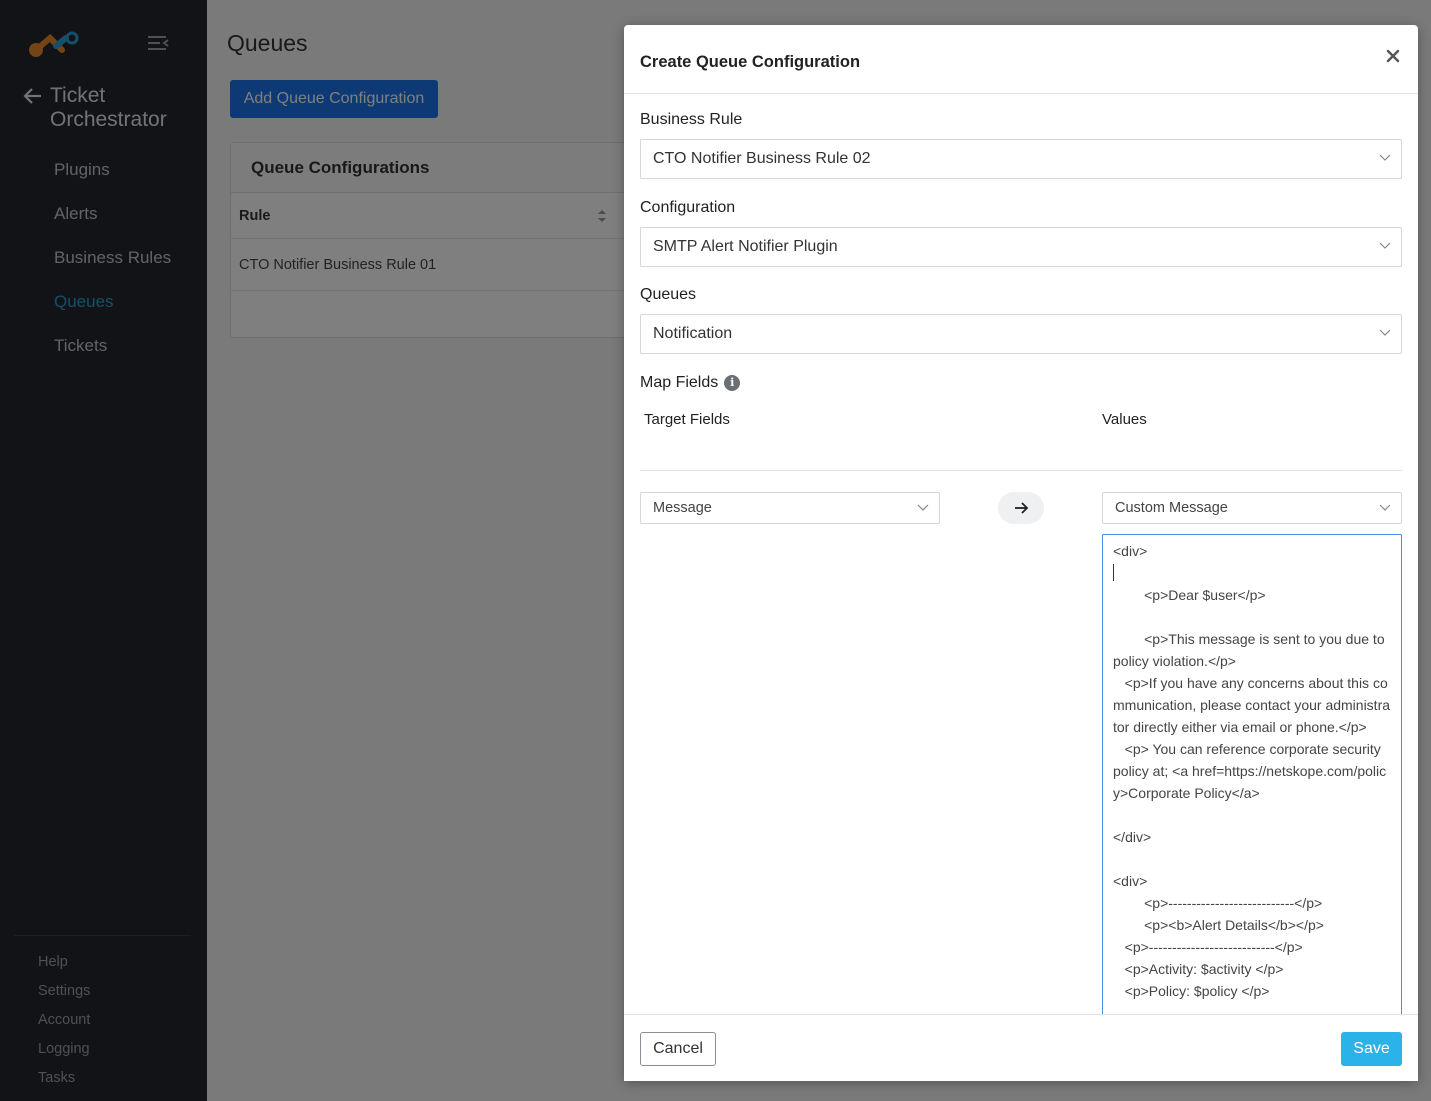 The width and height of the screenshot is (1431, 1101). What do you see at coordinates (1021, 247) in the screenshot?
I see `configuration-select: SMTP Alert Notifier Plugin` at bounding box center [1021, 247].